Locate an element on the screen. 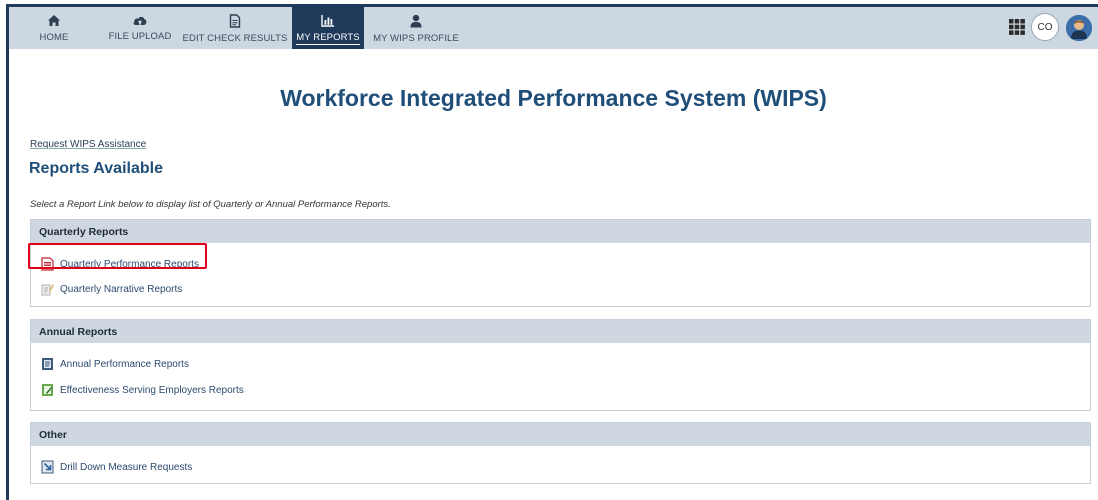 Image resolution: width=1098 pixels, height=500 pixels. reports-available-heading: Reports Available is located at coordinates (96, 168).